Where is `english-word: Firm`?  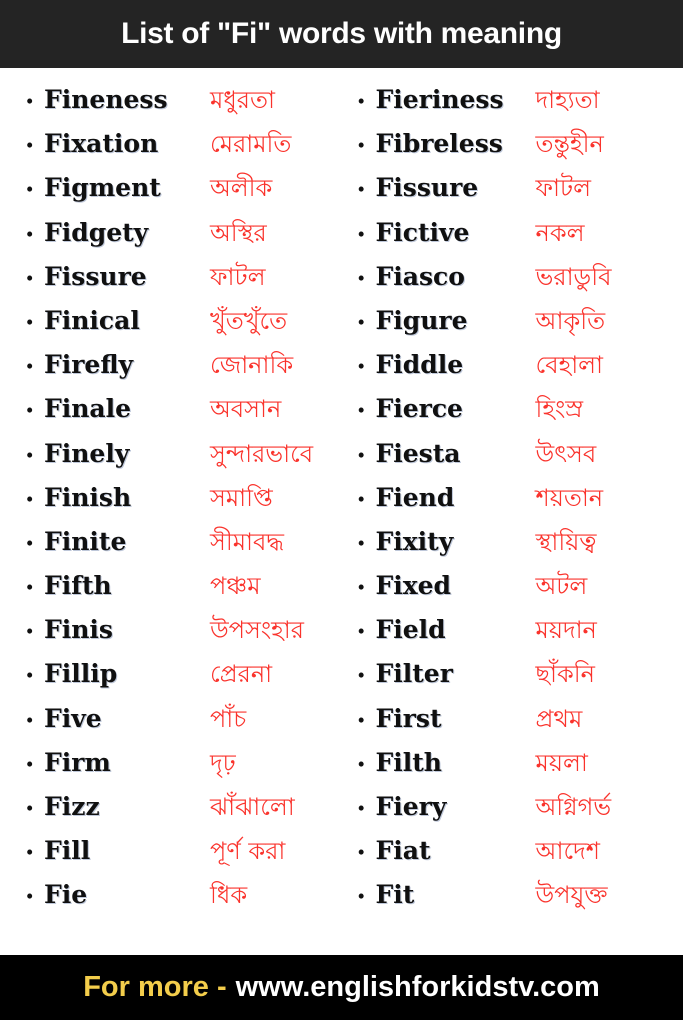
english-word: Firm is located at coordinates (77, 762).